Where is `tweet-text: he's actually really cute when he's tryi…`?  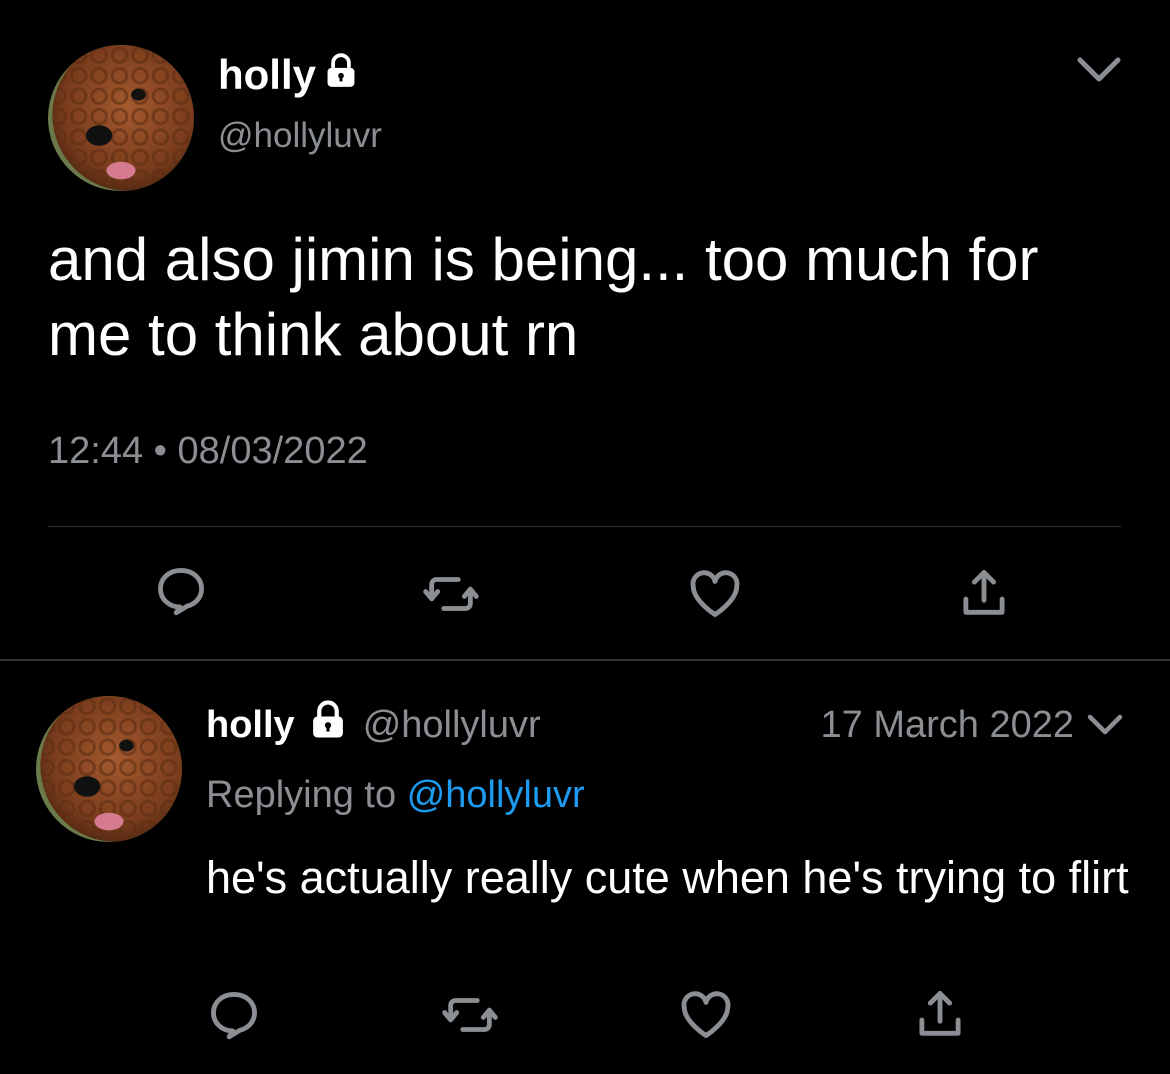 tweet-text: he's actually really cute when he's tryi… is located at coordinates (667, 877).